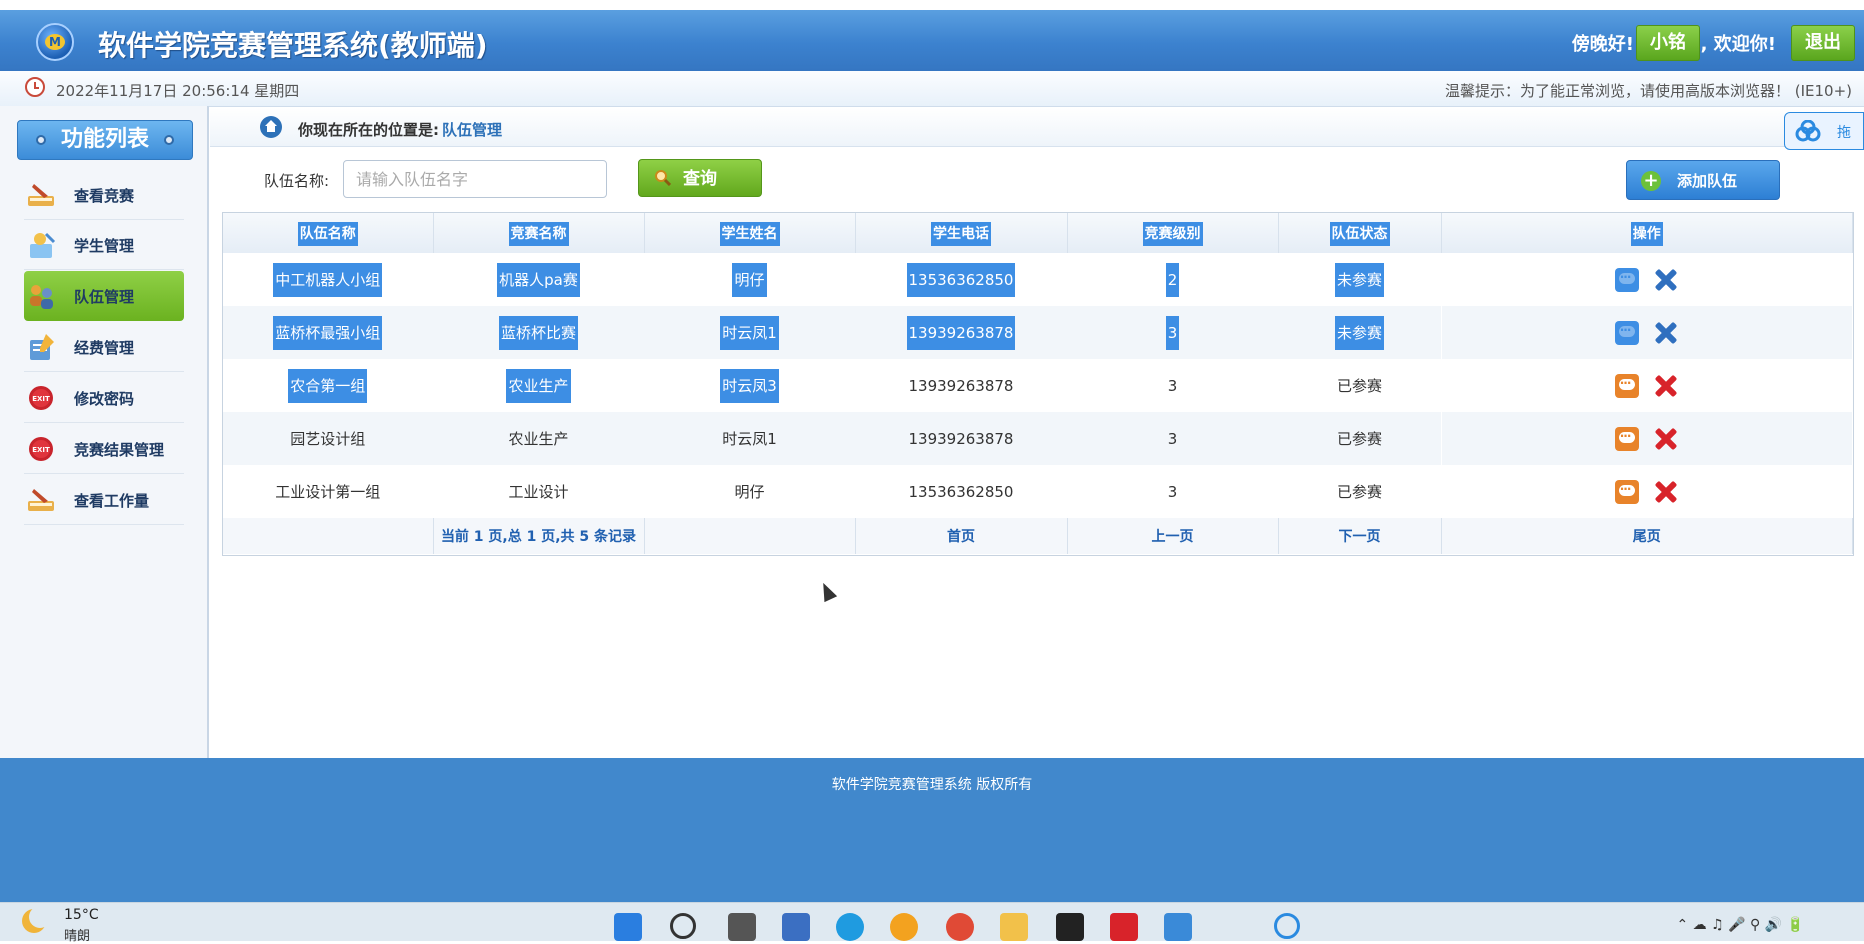 The height and width of the screenshot is (944, 1864). Describe the element at coordinates (77, 936) in the screenshot. I see `weather-desc: 晴朗` at that location.